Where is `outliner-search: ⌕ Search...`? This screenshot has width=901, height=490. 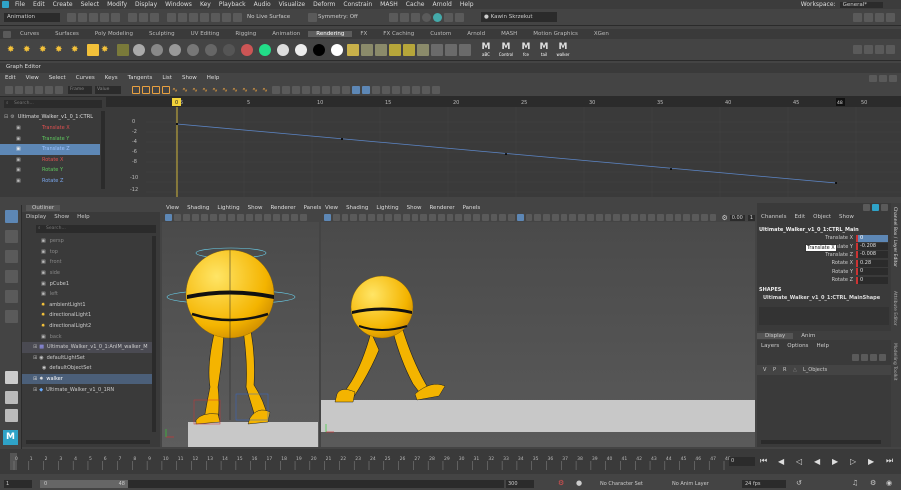 outliner-search: ⌕ Search... is located at coordinates (96, 229).